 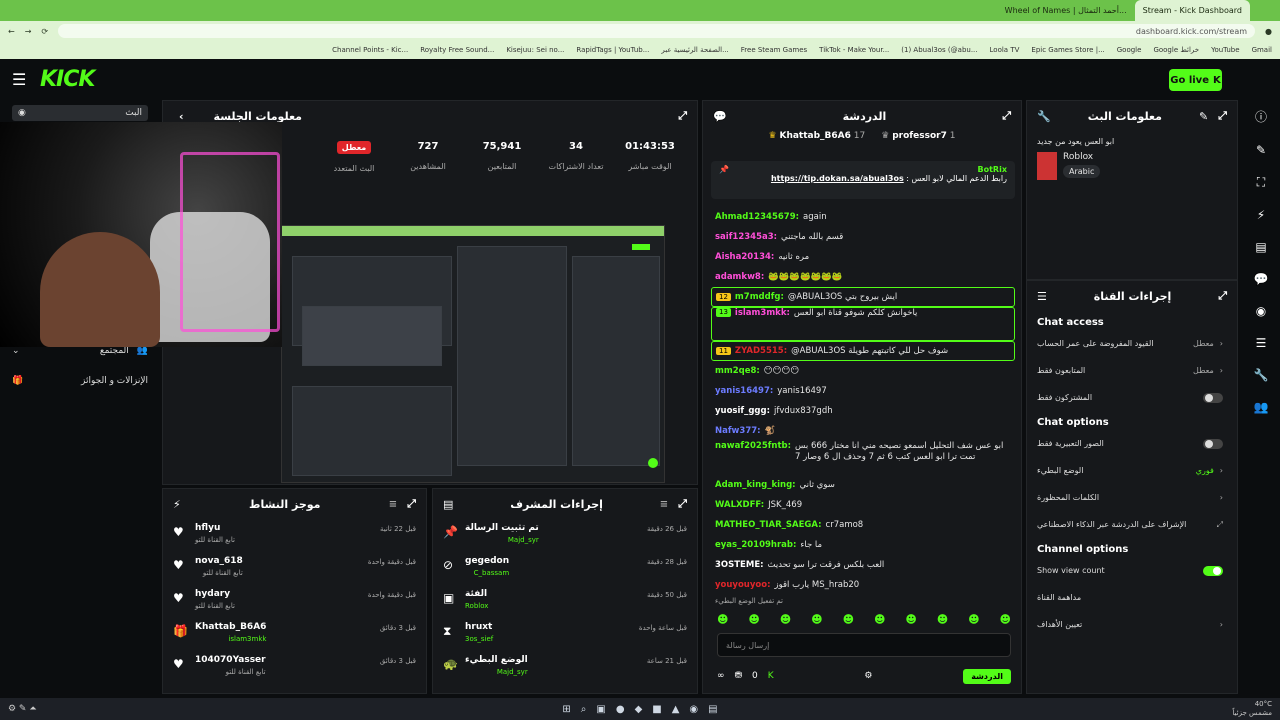 What do you see at coordinates (1132, 370) in the screenshot?
I see `option-followers-only: المتابعون فقط معطل ›` at bounding box center [1132, 370].